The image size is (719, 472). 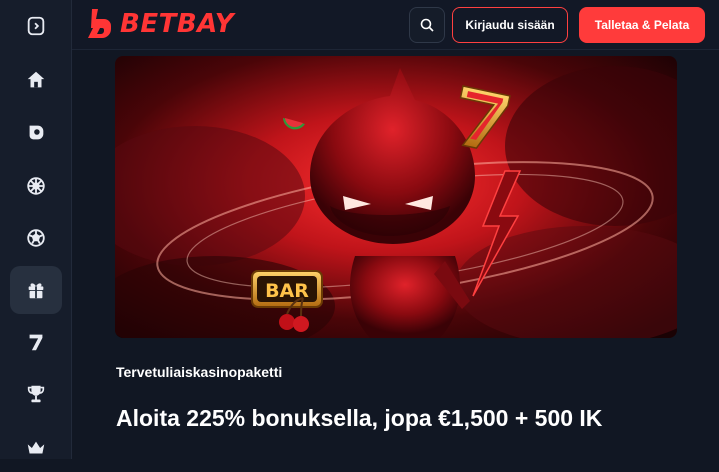 I want to click on sidebar-collapse-button, so click(x=36, y=26).